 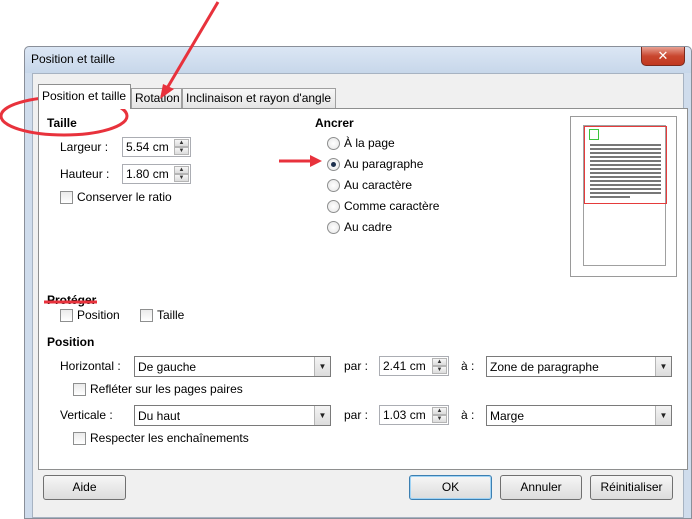 I want to click on tab-position-size: Position et taille, so click(x=84, y=96).